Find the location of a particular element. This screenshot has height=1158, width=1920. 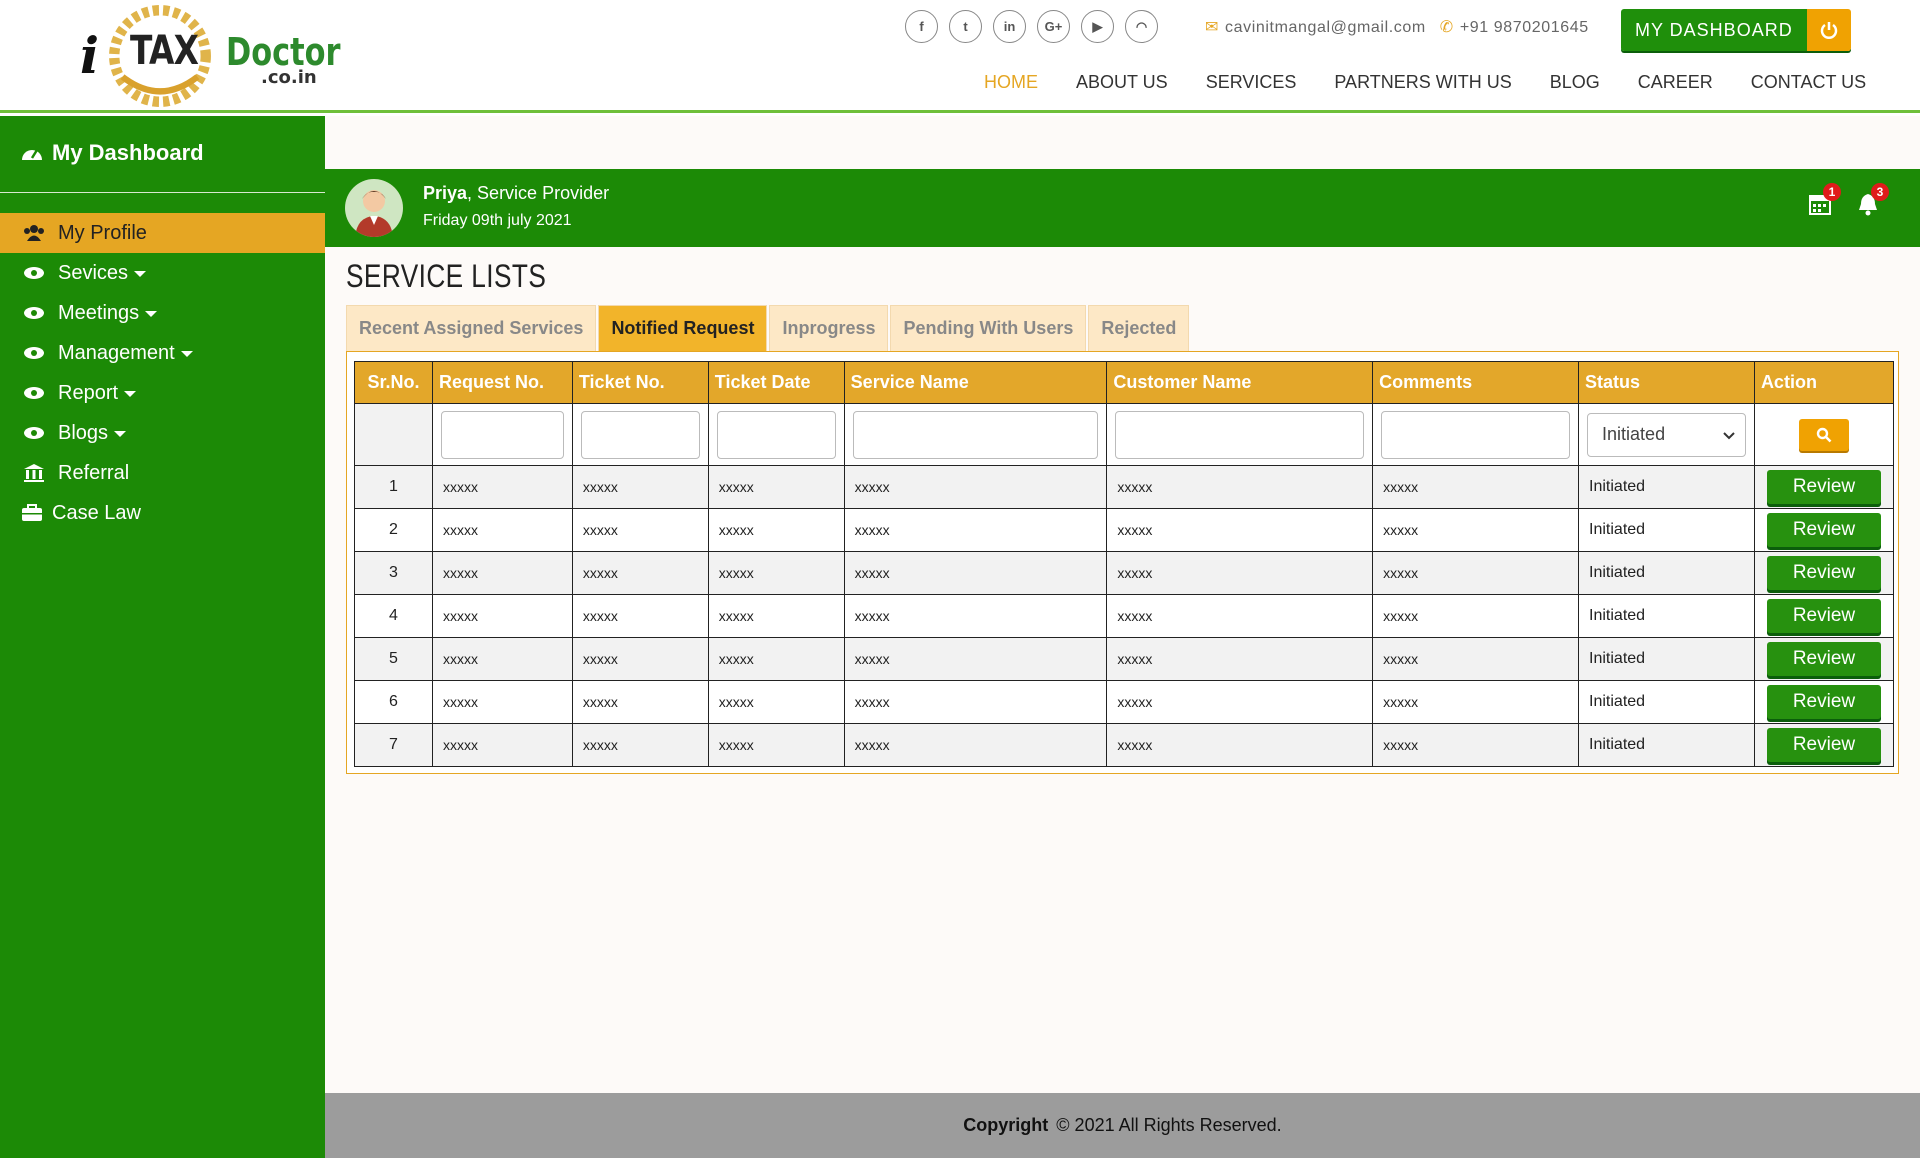

my-dashboard-button: MY DASHBOARD is located at coordinates (1736, 30).